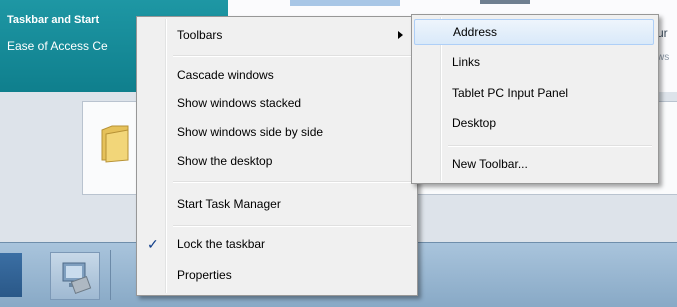 The image size is (677, 307). I want to click on menu-item-label: Cascade windows, so click(225, 75).